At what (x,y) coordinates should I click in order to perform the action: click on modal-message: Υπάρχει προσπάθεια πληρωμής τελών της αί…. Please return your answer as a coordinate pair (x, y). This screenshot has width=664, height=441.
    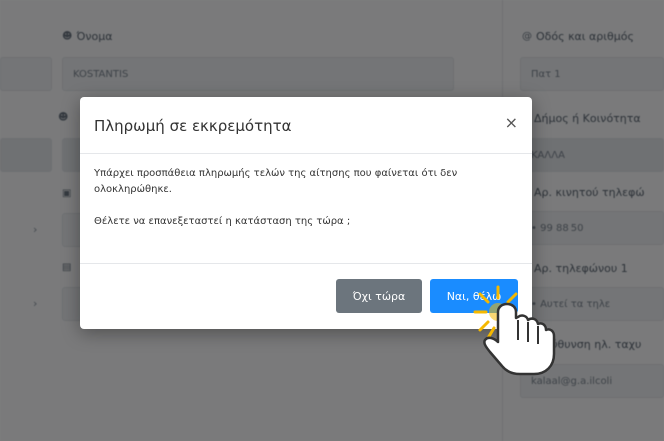
    Looking at the image, I should click on (276, 181).